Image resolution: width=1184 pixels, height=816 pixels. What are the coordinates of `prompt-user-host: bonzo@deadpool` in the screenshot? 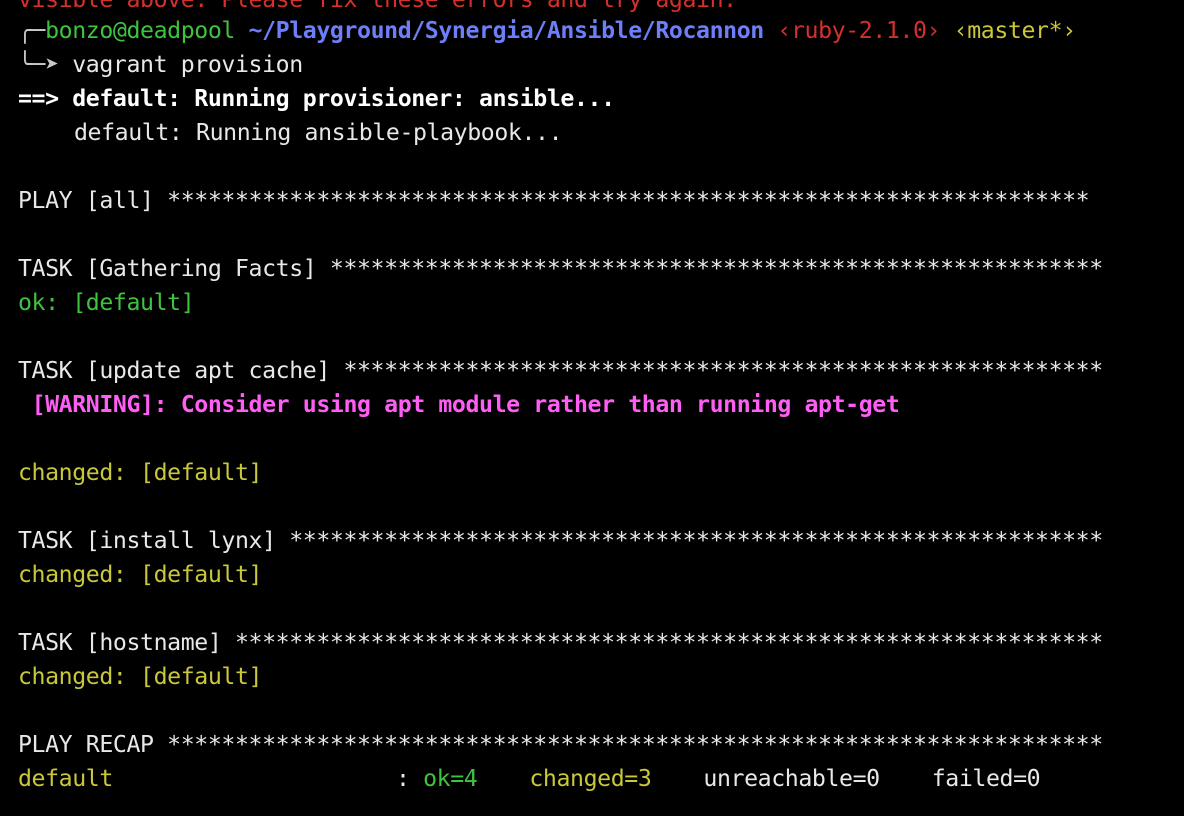 It's located at (140, 30).